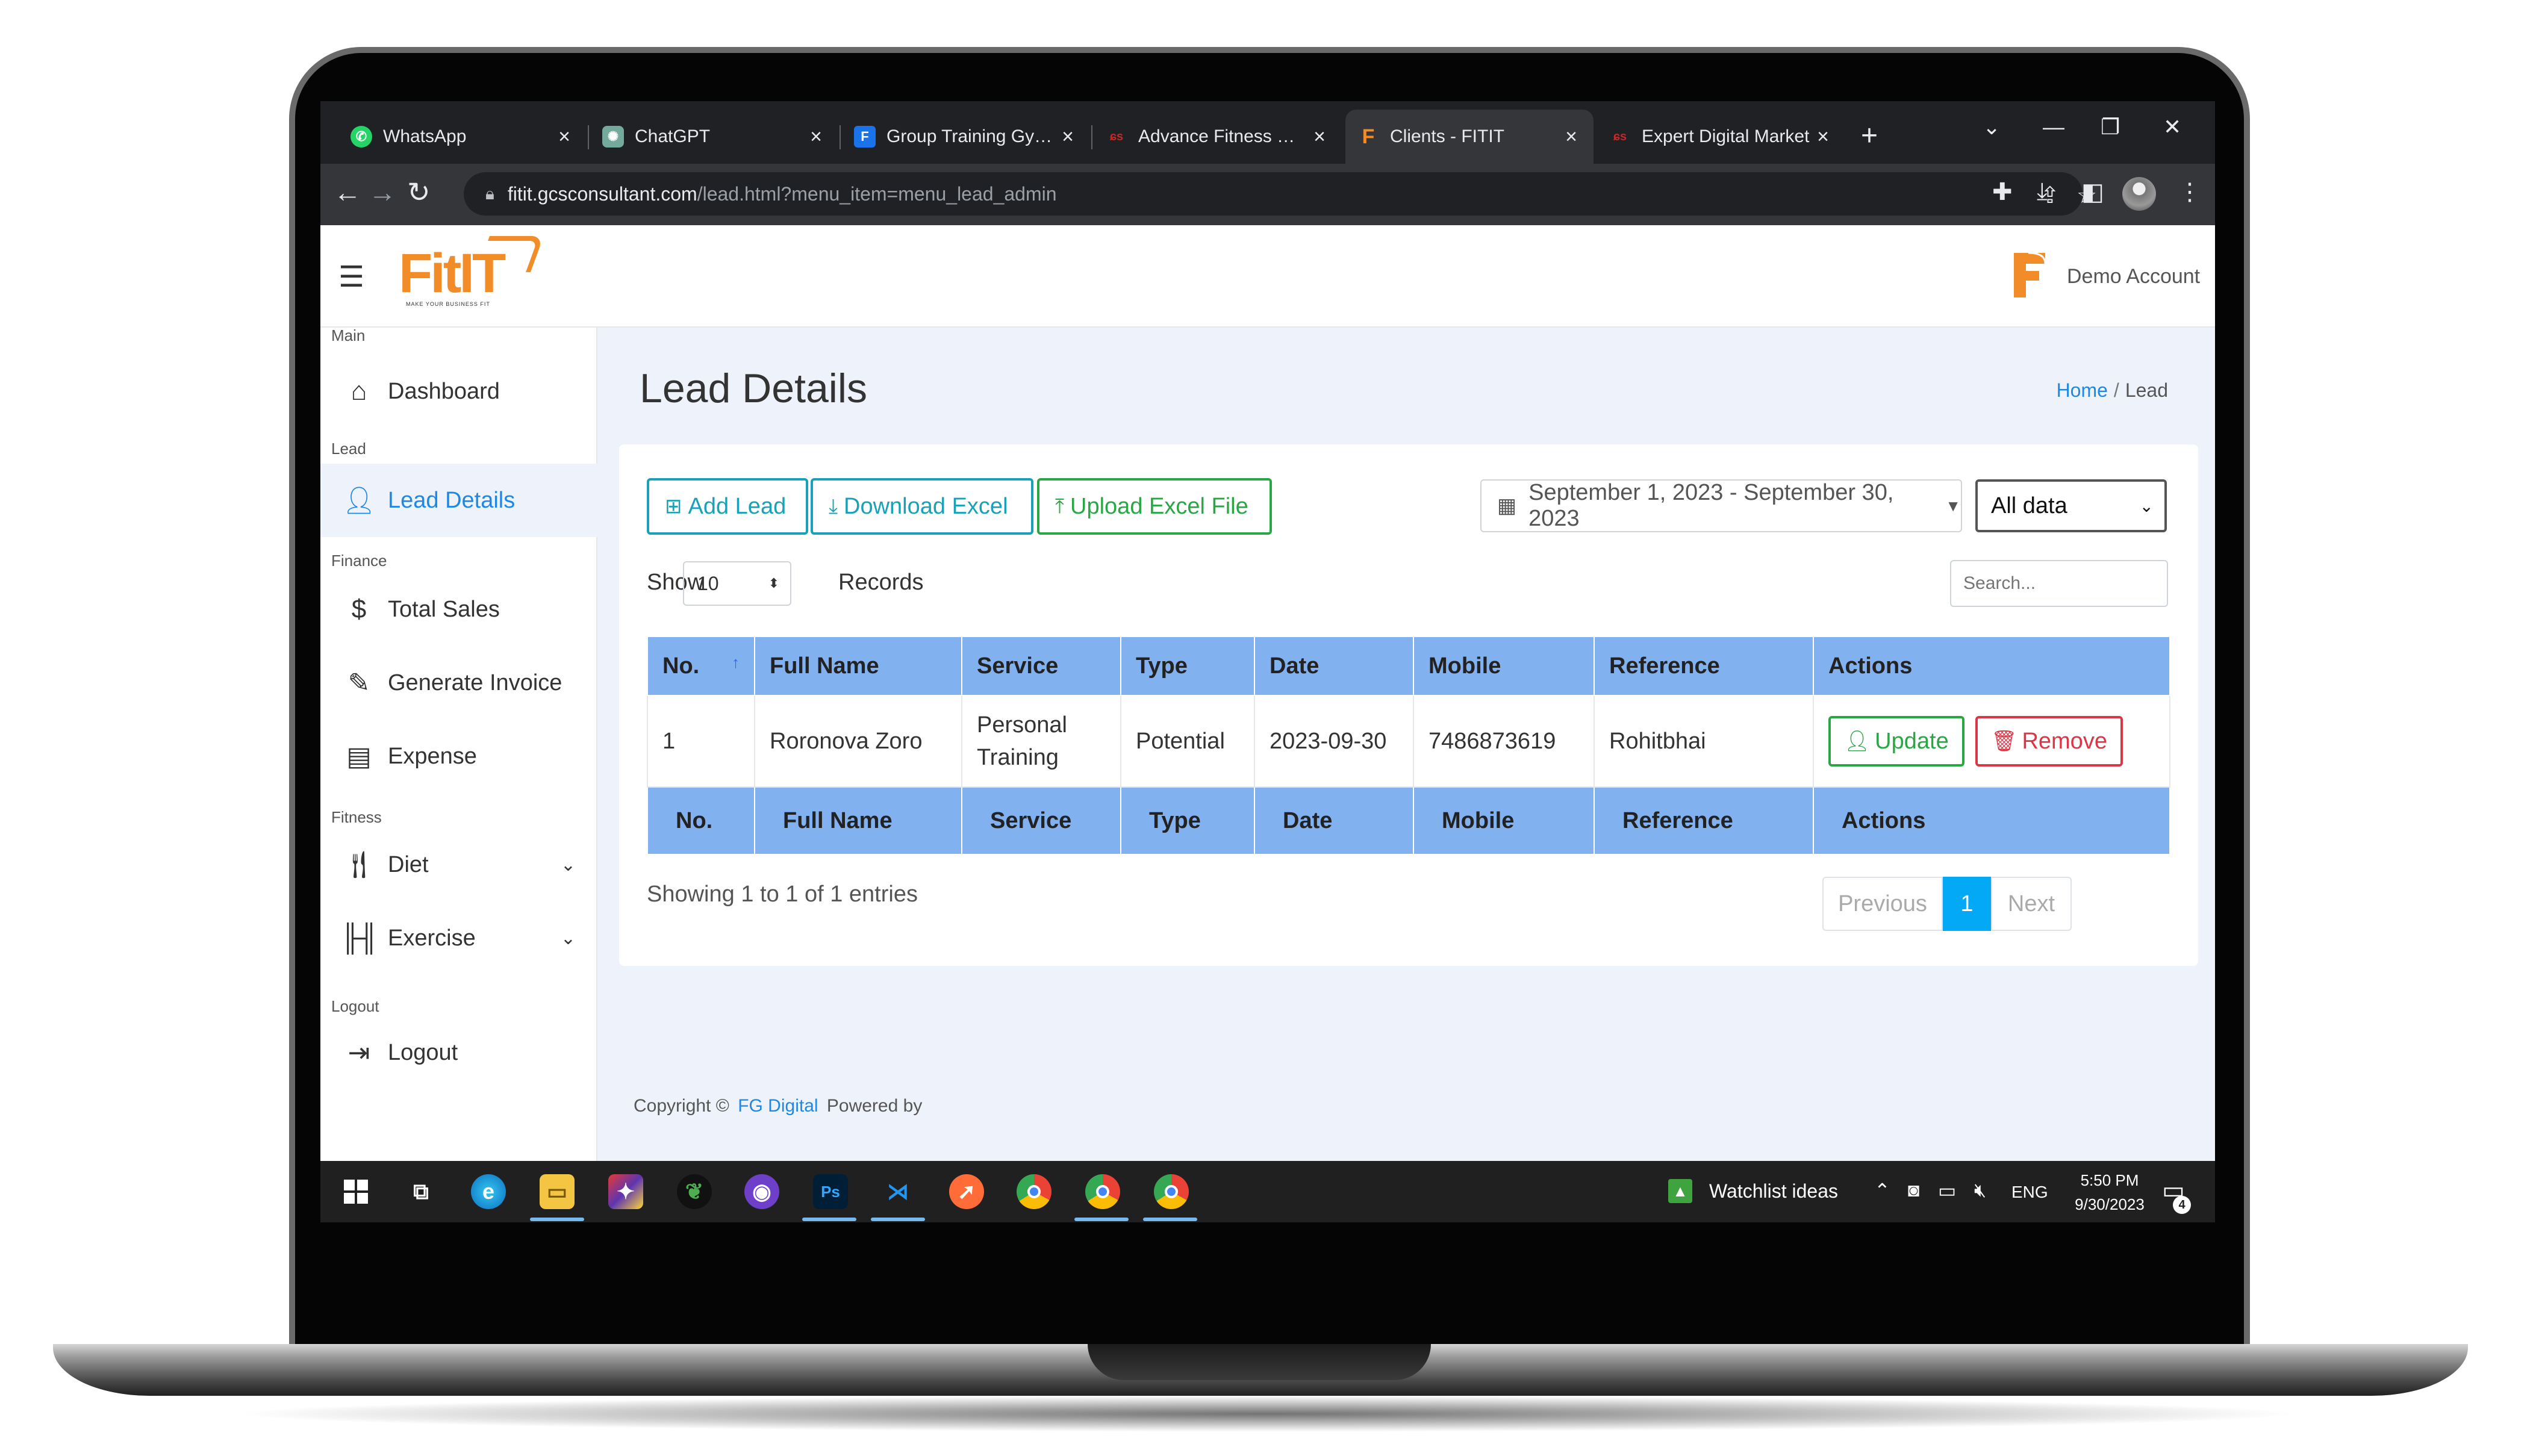  Describe the element at coordinates (830, 1192) in the screenshot. I see `photoshop-icon: Ps` at that location.